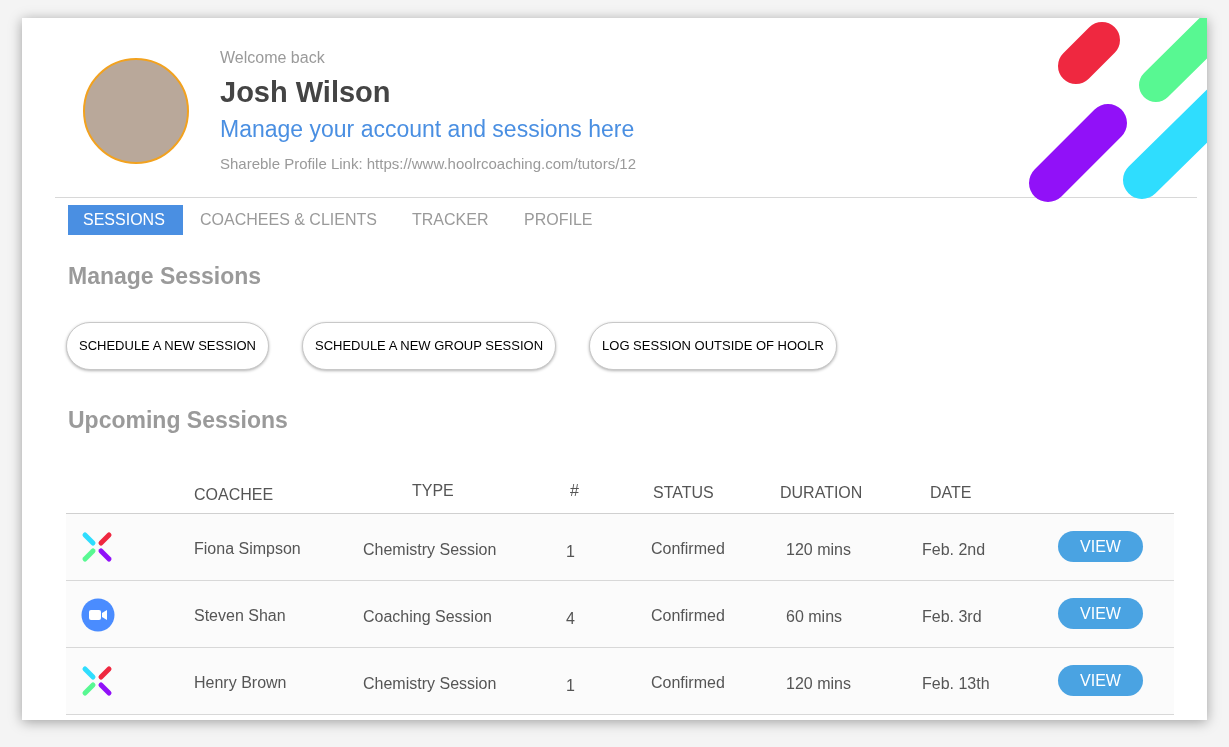  I want to click on subtitle-text: Manage your account and sessions here, so click(428, 129).